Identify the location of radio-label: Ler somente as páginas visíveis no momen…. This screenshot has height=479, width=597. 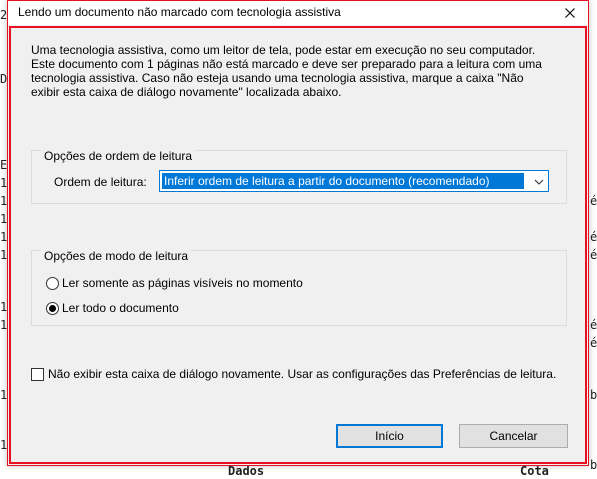
(182, 283).